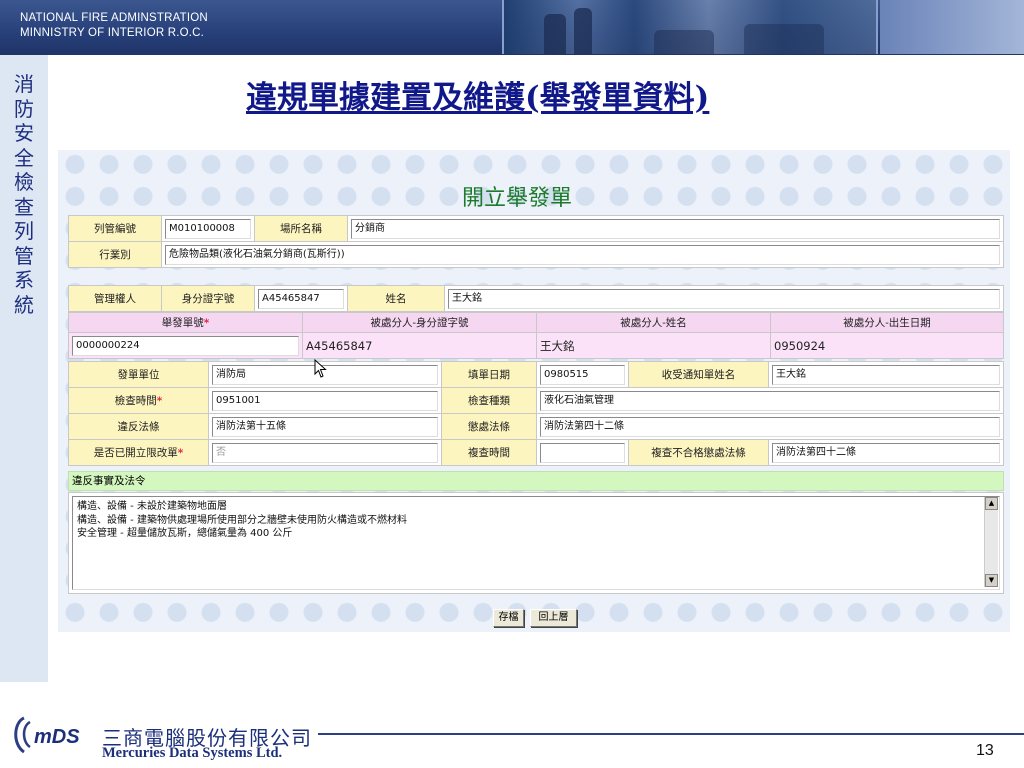 The image size is (1024, 768). I want to click on manager-label: 管理權人, so click(115, 298).